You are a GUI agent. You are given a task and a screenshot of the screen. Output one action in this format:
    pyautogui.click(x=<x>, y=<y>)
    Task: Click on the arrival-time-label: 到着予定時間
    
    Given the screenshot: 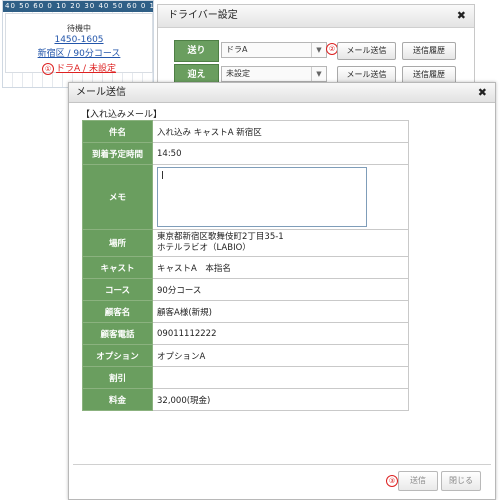 What is the action you would take?
    pyautogui.click(x=117, y=153)
    